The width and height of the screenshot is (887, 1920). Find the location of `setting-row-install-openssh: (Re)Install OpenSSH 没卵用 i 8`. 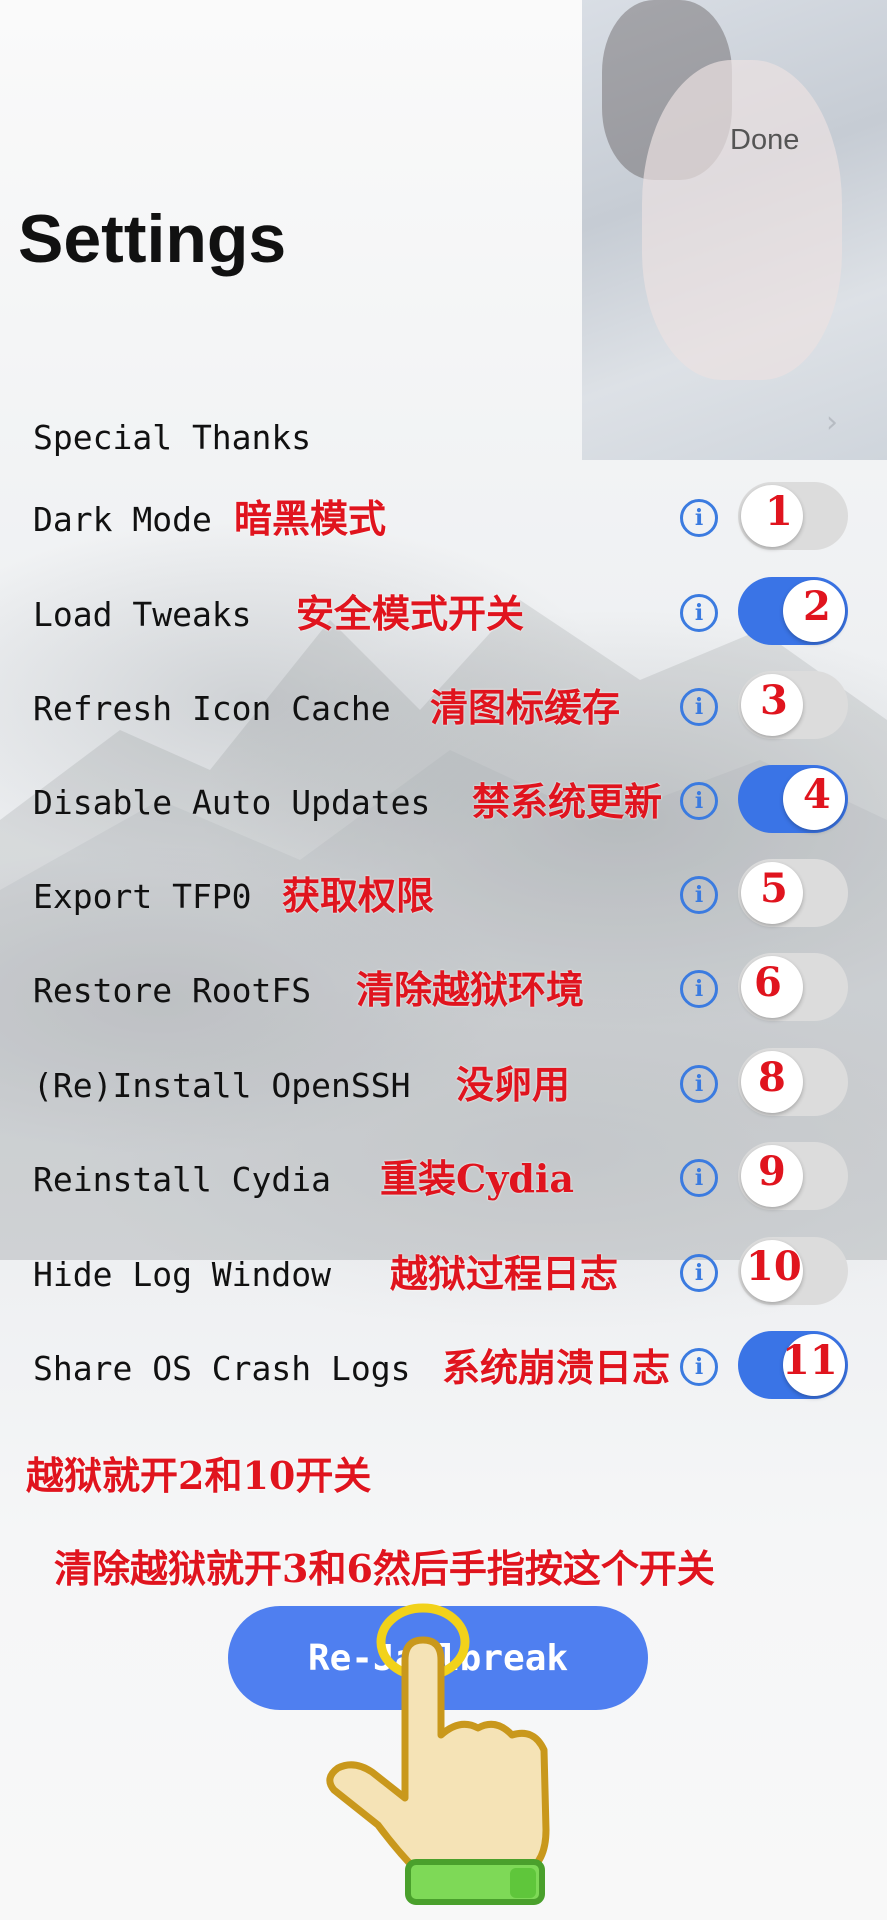

setting-row-install-openssh: (Re)Install OpenSSH 没卵用 i 8 is located at coordinates (443, 1083).